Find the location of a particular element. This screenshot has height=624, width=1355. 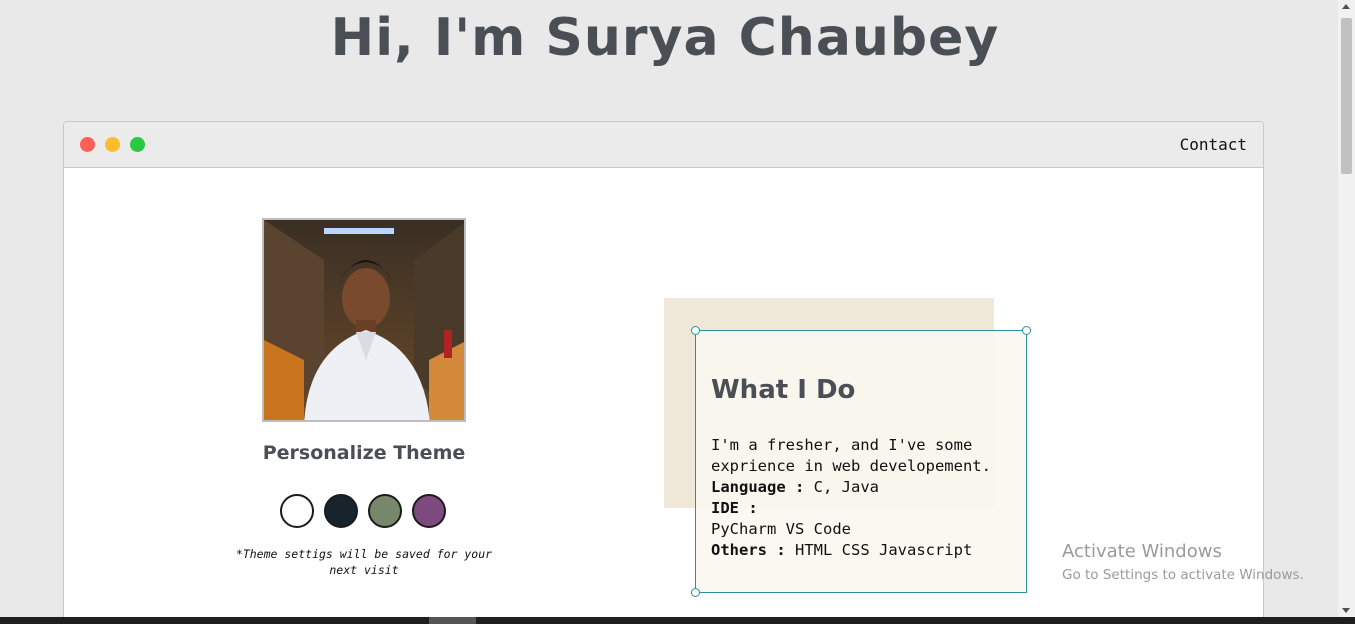

watermark-title: Activate Windows is located at coordinates (1142, 551).